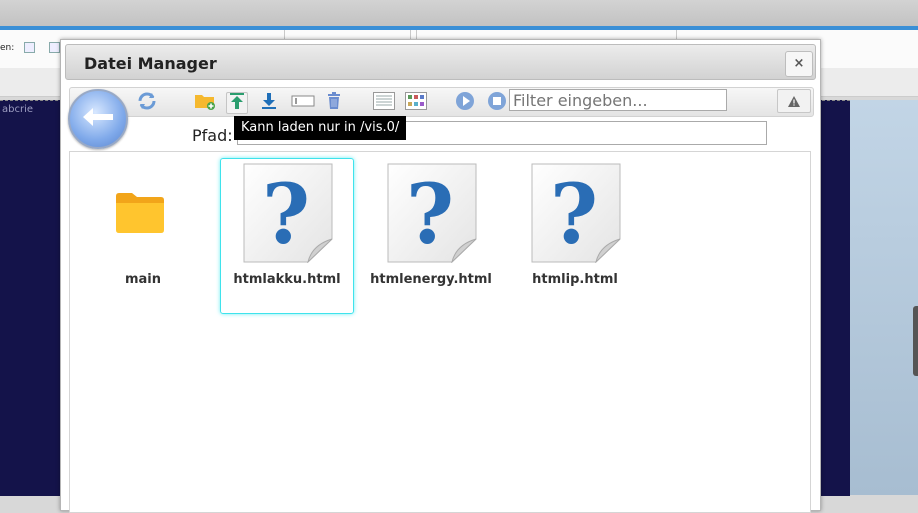 The image size is (918, 513). What do you see at coordinates (150, 63) in the screenshot?
I see `dialog-title: Datei Manager` at bounding box center [150, 63].